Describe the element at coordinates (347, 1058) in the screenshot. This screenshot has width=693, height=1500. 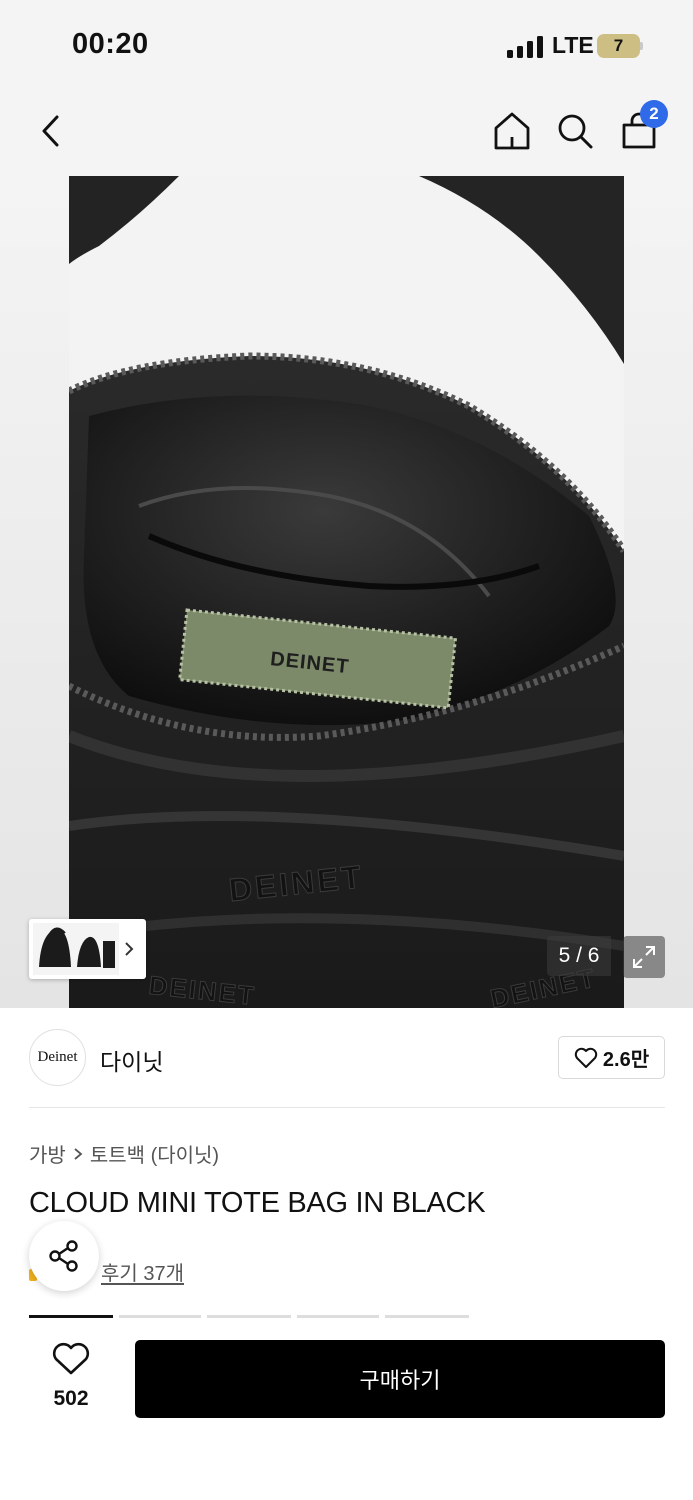
I see `brand-row: Deinet 다이닛 2.6만` at that location.